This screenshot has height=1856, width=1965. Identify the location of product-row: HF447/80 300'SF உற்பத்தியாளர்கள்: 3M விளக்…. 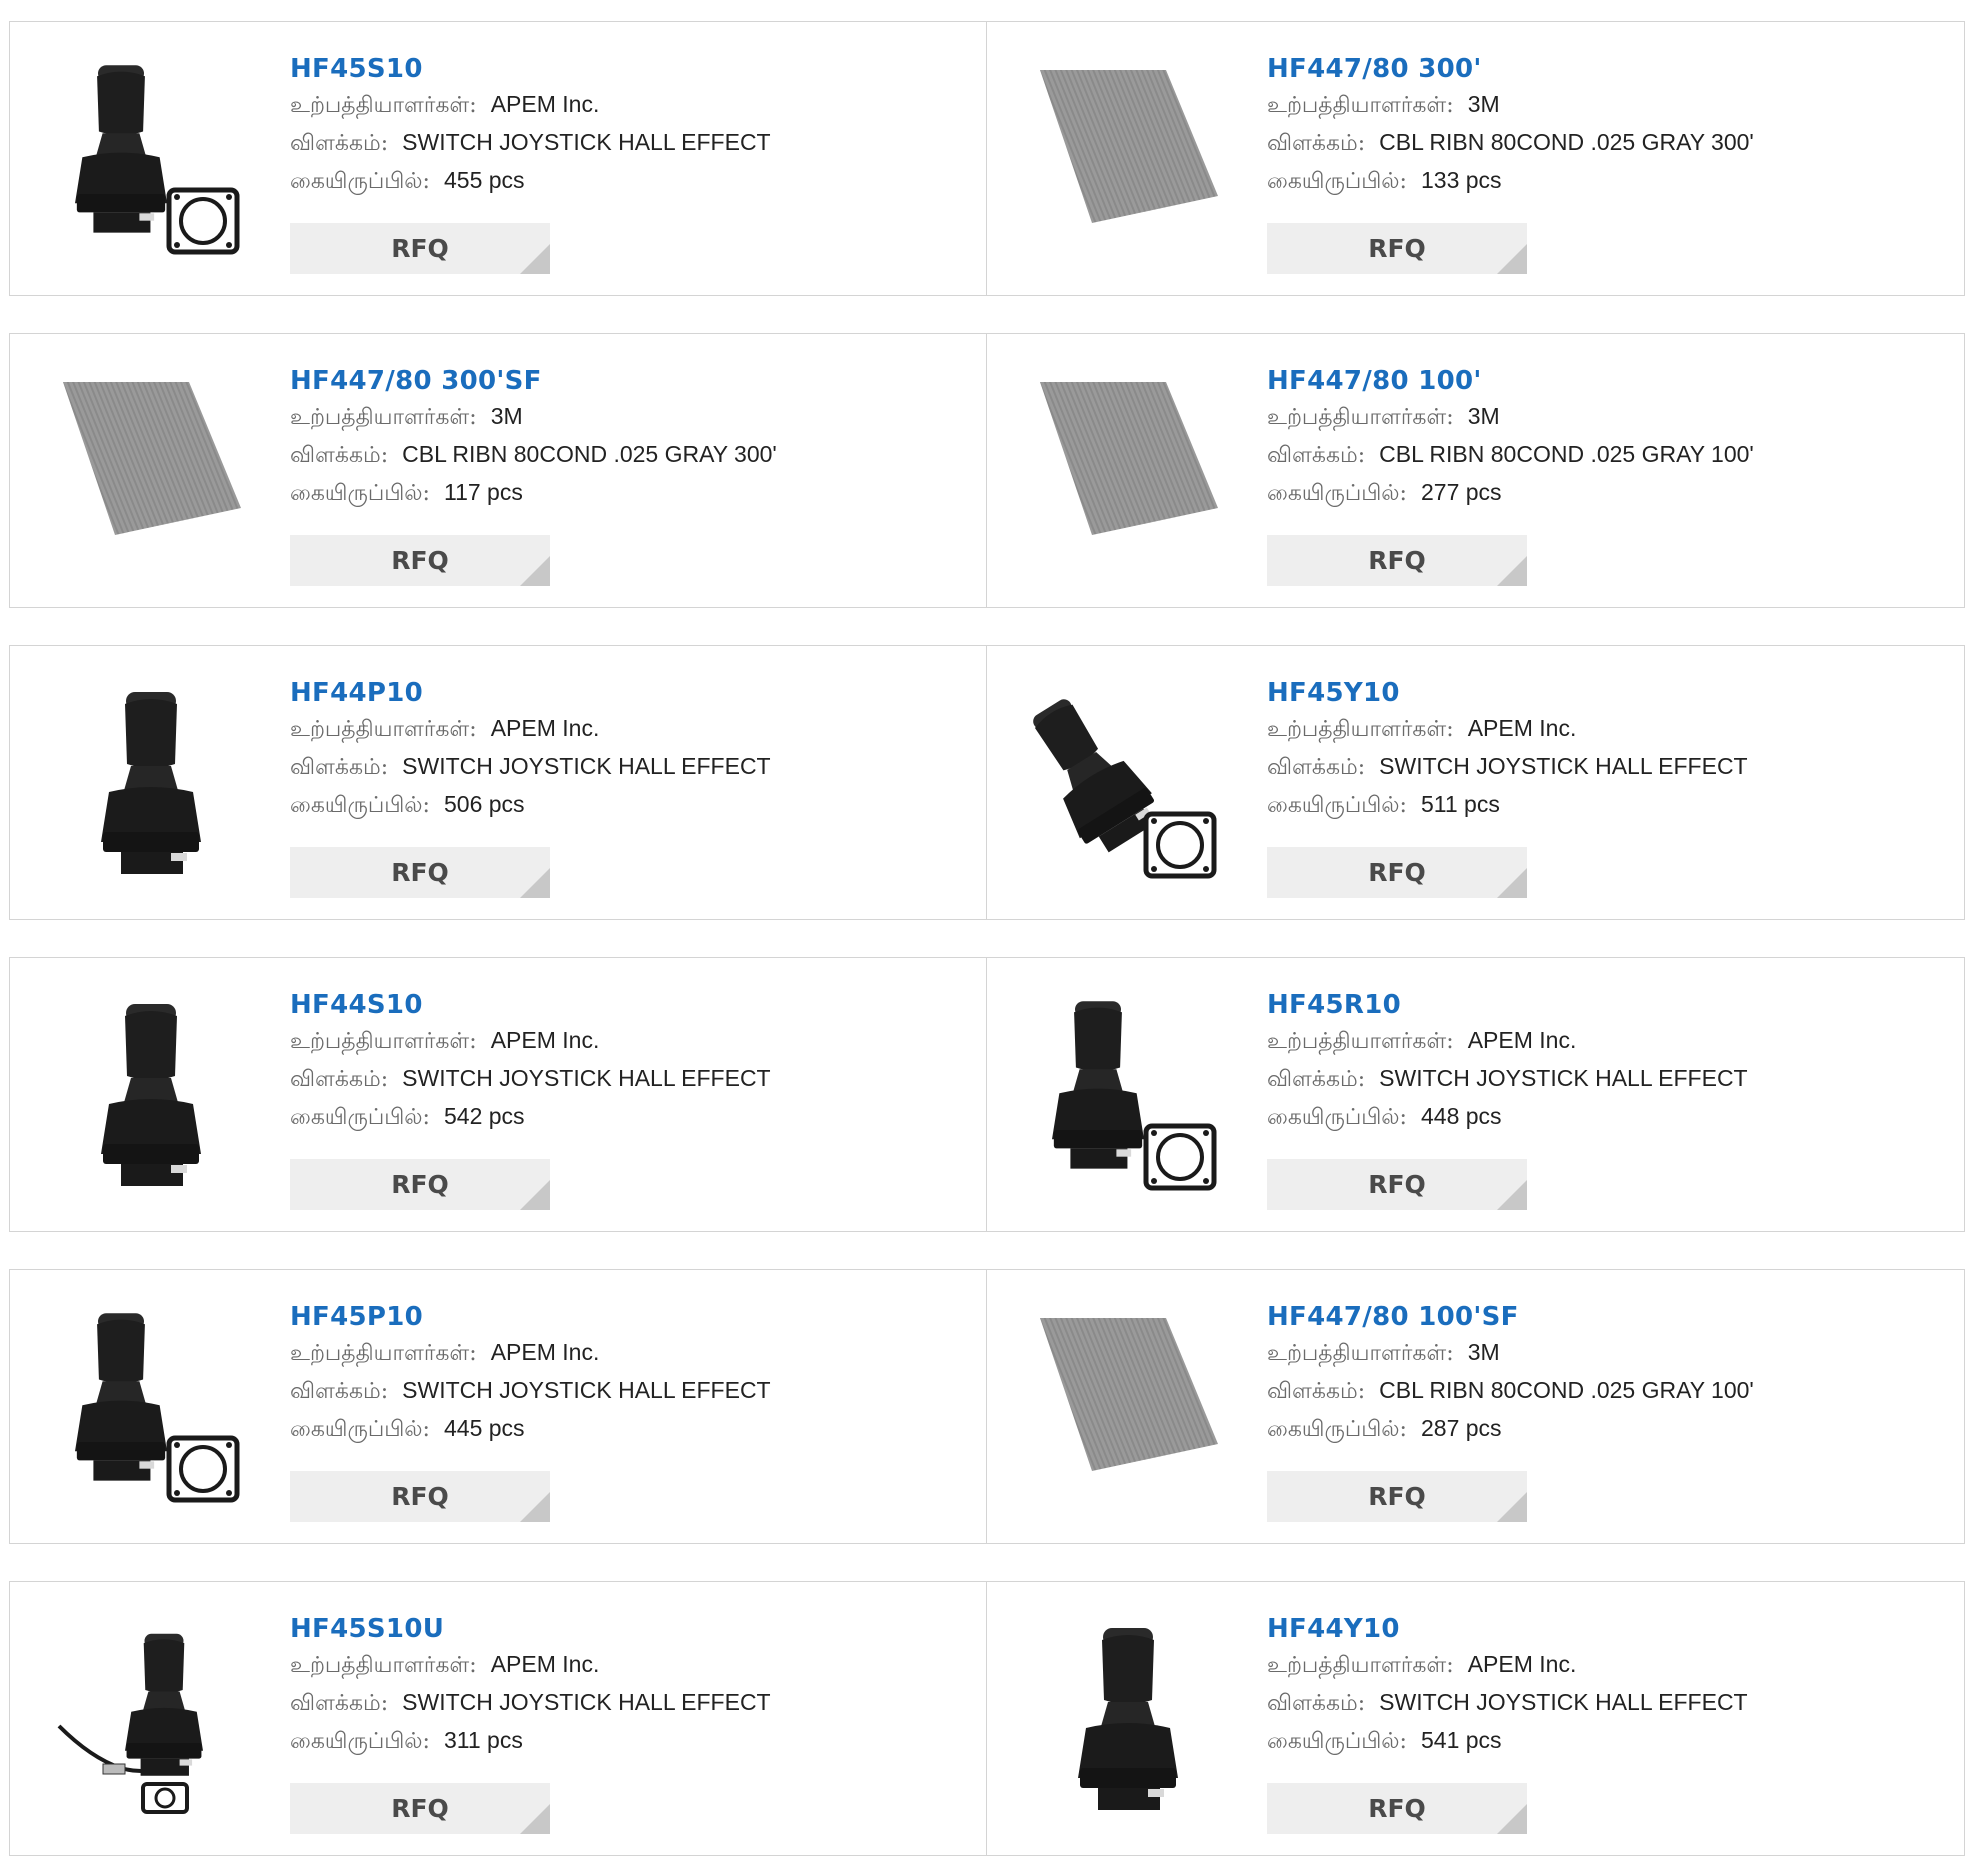
(987, 470).